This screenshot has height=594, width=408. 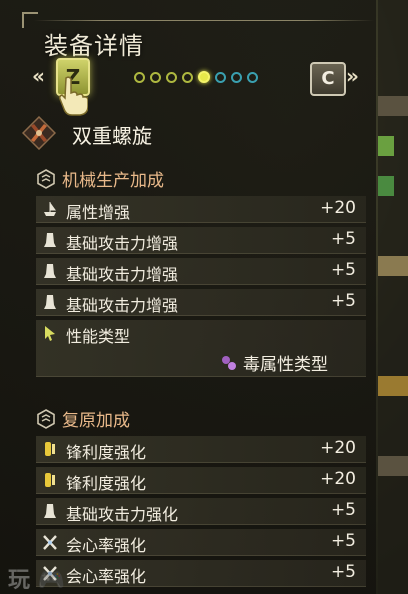 What do you see at coordinates (96, 421) in the screenshot?
I see `section-title-label: 复原加成` at bounding box center [96, 421].